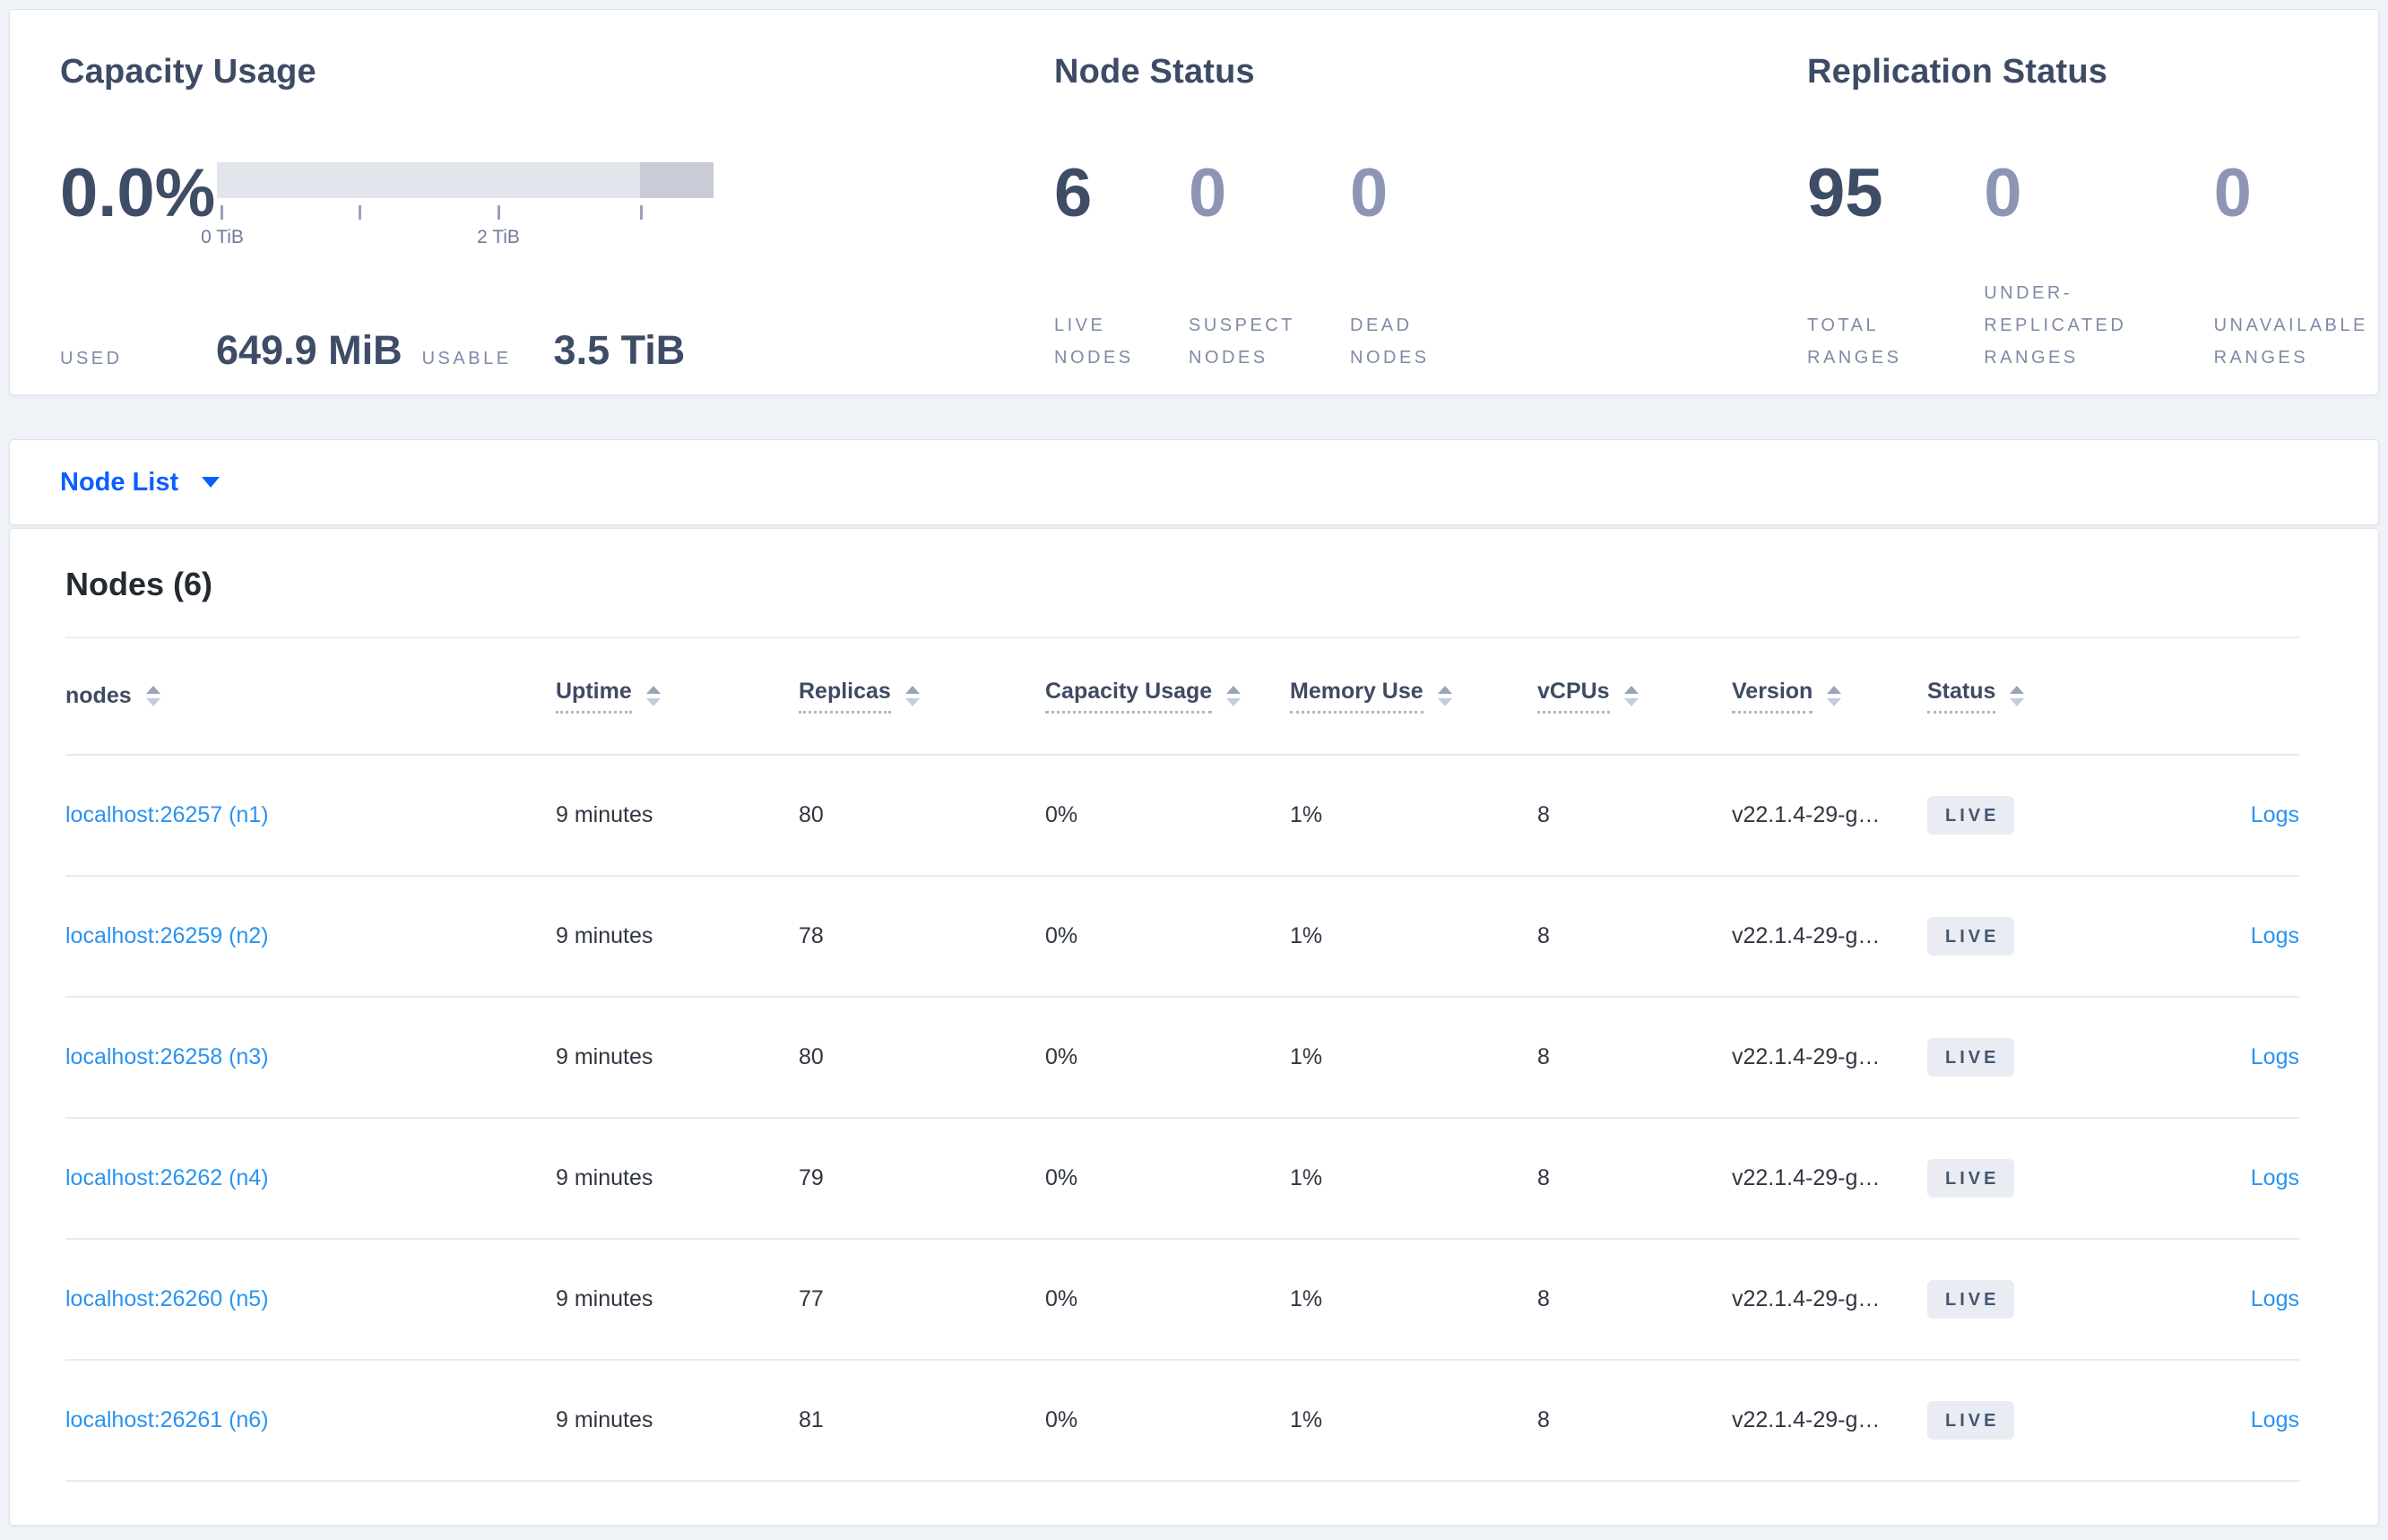 This screenshot has width=2388, height=1540. Describe the element at coordinates (498, 237) in the screenshot. I see `gauge-tick-label-2: 2 TiB` at that location.